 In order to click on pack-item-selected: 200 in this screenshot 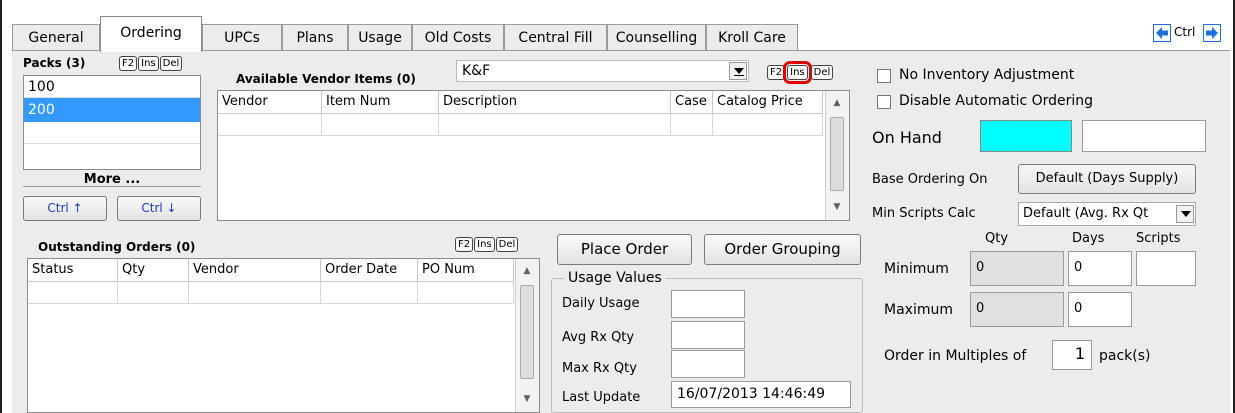, I will do `click(112, 110)`.